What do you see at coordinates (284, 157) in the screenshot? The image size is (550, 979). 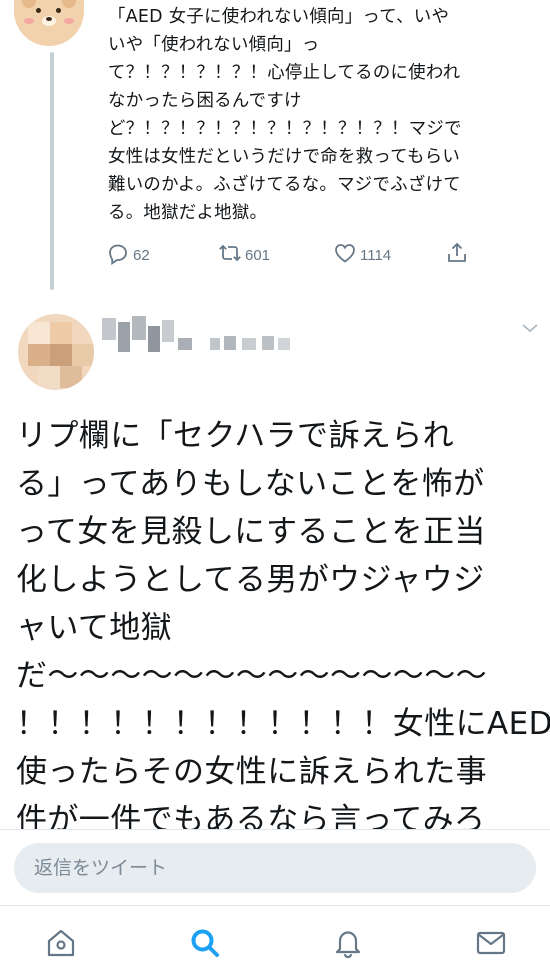 I see `tweet-text-line: 女性は女性だというだけで命を救ってもらい` at bounding box center [284, 157].